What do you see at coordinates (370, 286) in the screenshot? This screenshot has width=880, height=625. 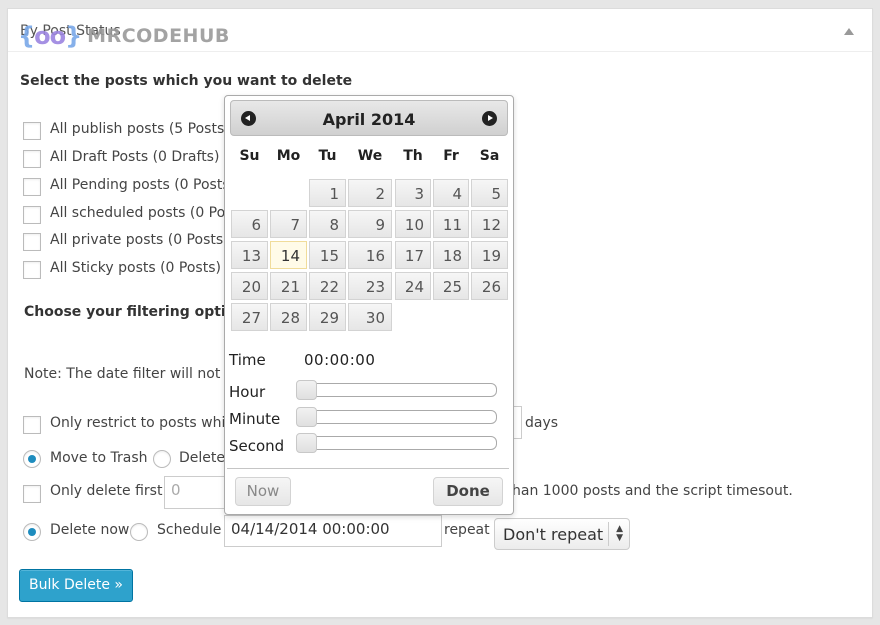 I see `calendar-day: 23` at bounding box center [370, 286].